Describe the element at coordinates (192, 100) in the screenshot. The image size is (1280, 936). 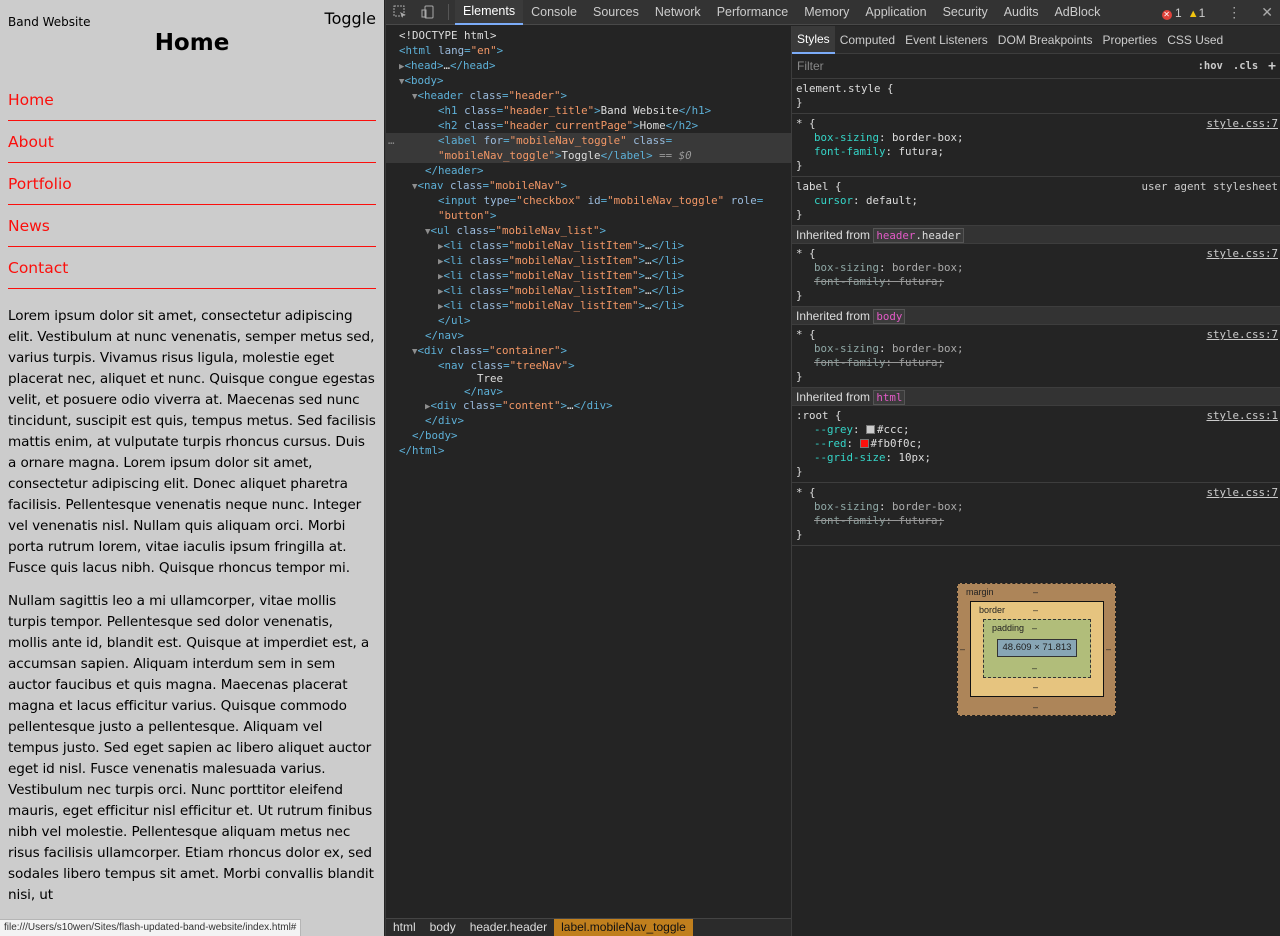
I see `nav-item-home: Home` at that location.